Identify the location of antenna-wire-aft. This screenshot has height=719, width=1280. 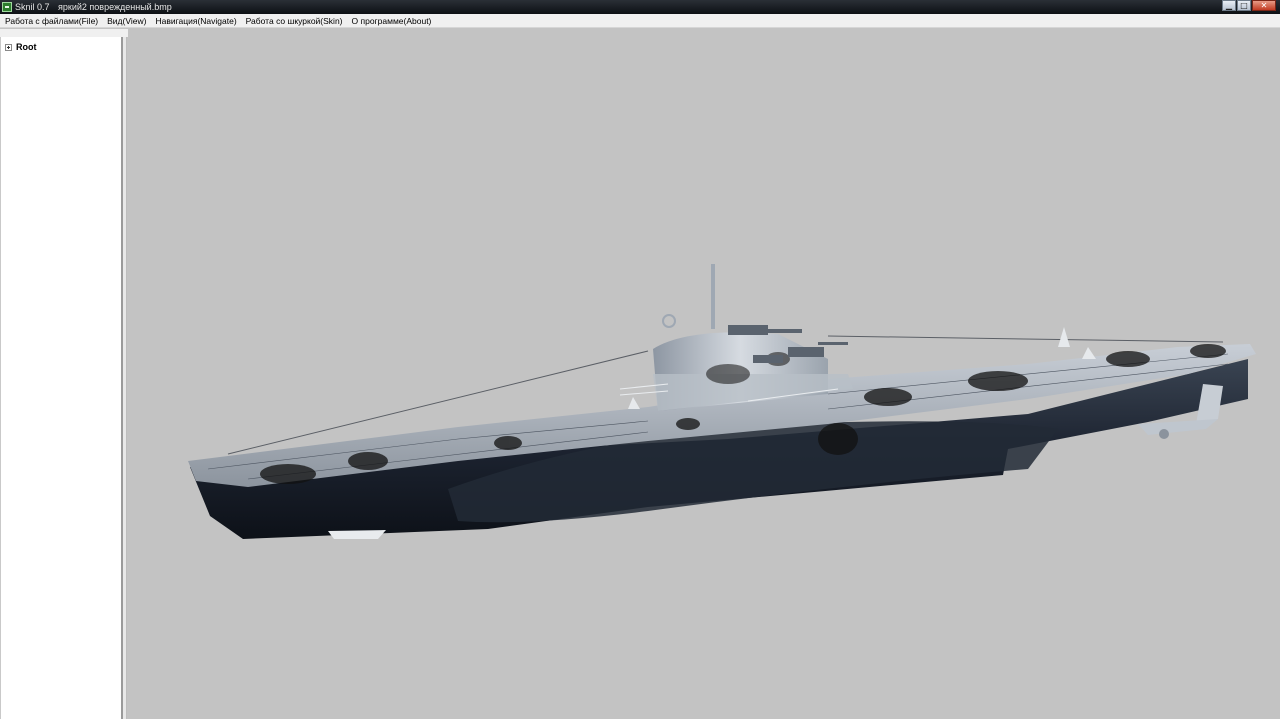
(1025, 339).